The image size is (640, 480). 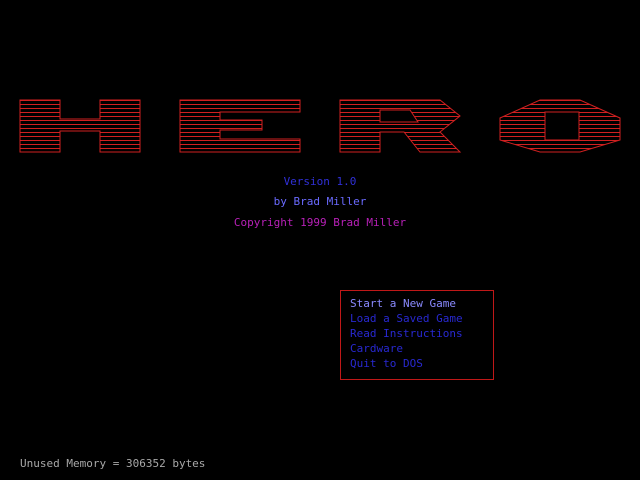 What do you see at coordinates (113, 463) in the screenshot?
I see `memory-status-text: Unused Memory = 306352 bytes` at bounding box center [113, 463].